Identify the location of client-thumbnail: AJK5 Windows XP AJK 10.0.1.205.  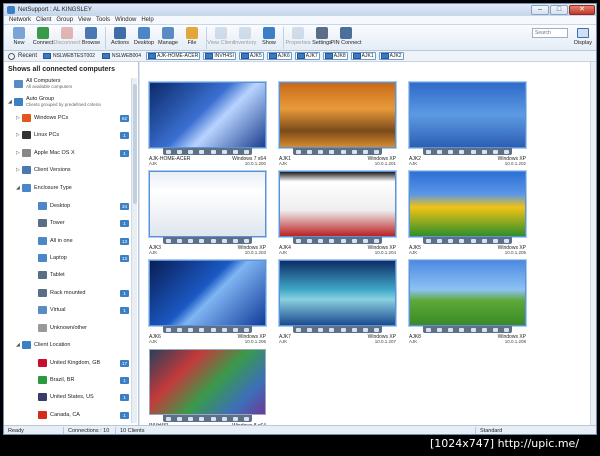
(467, 213).